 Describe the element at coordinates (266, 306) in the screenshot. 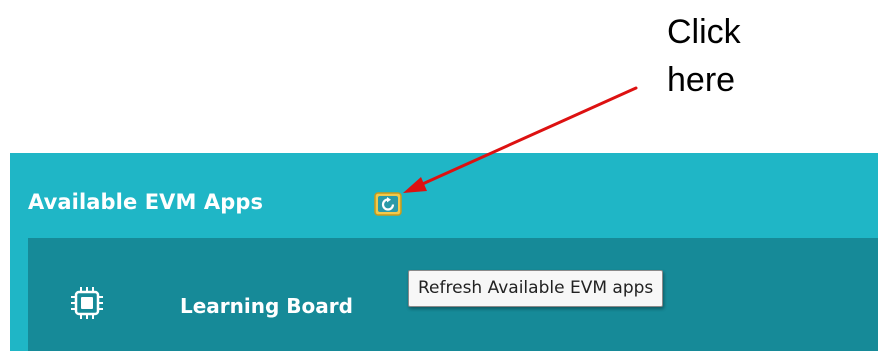

I see `app-item-label: Learning Board` at that location.